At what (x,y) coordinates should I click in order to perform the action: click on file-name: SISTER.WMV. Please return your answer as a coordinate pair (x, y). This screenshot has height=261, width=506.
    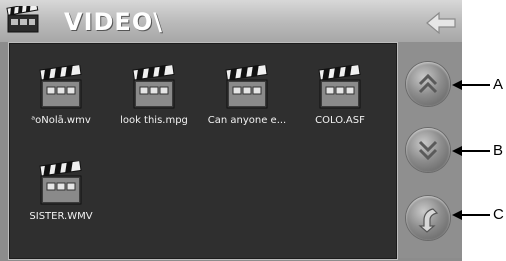
    Looking at the image, I should click on (61, 216).